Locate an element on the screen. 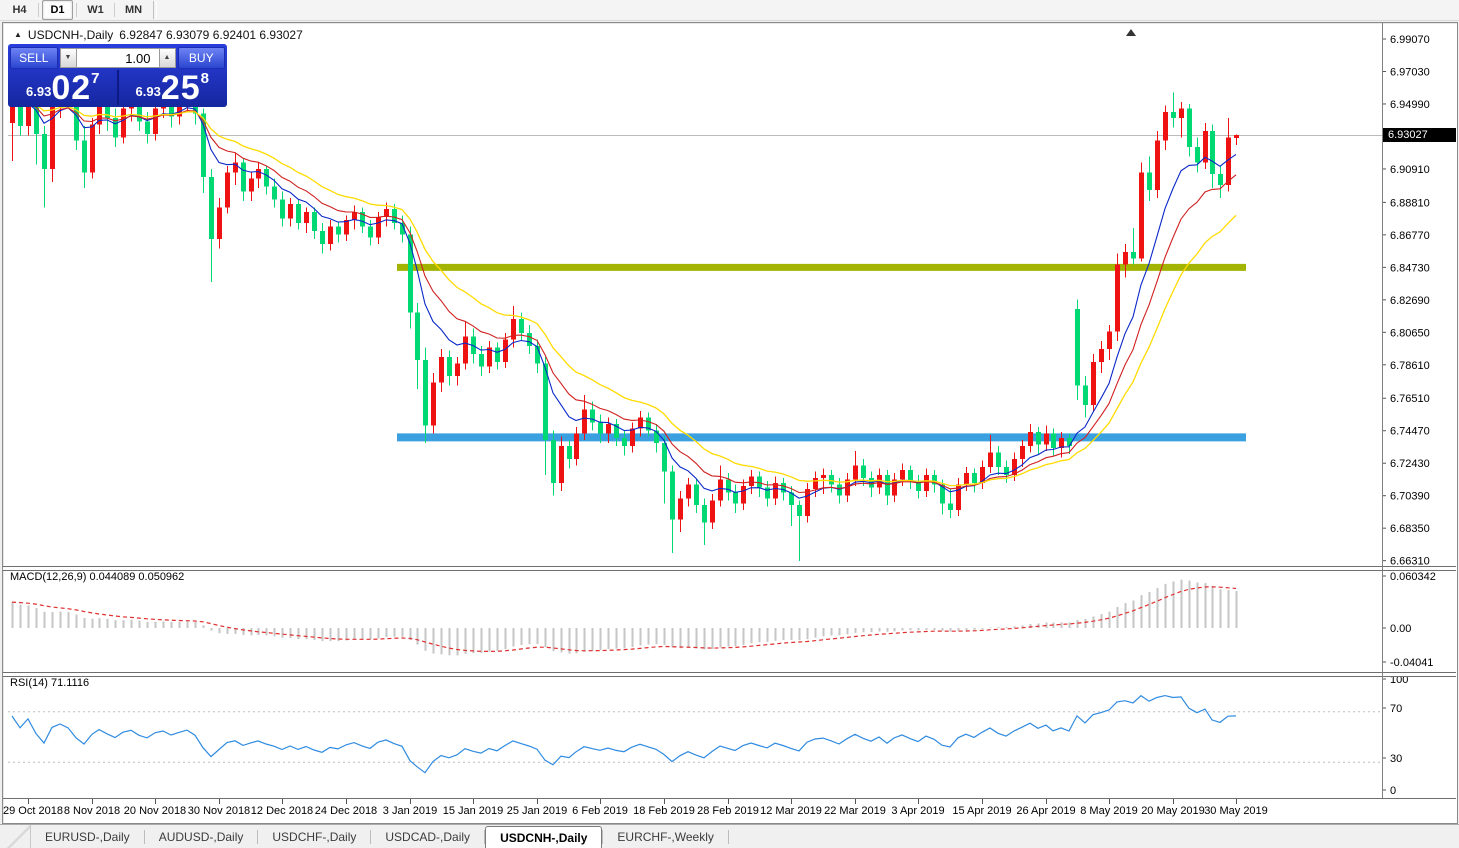 This screenshot has width=1459, height=848. price-axis-label: 6.97030 is located at coordinates (1410, 72).